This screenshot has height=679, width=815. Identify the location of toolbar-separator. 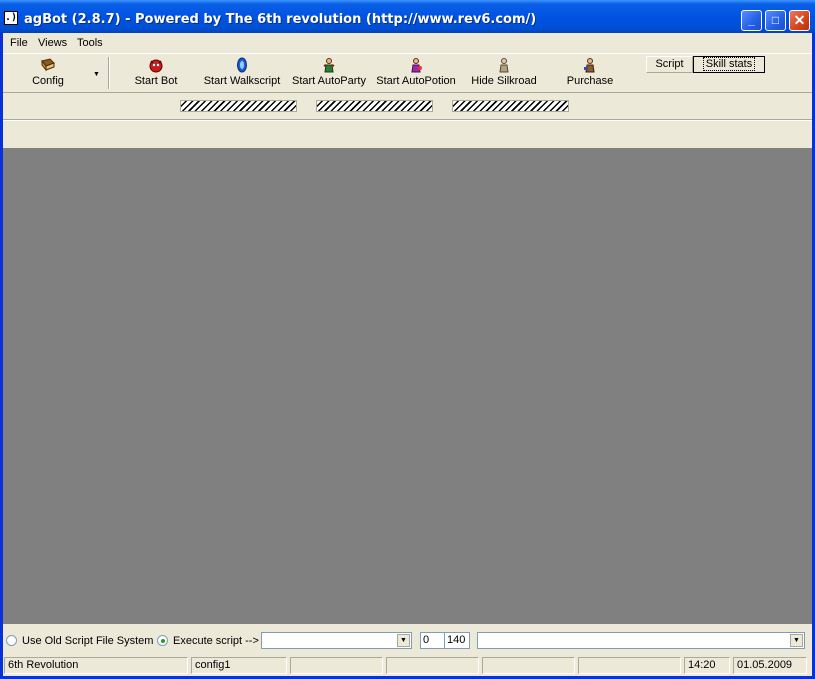
(109, 73).